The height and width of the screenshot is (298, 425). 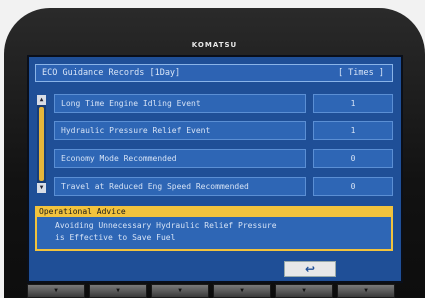 I want to click on function-key-f6: ▼, so click(x=366, y=291).